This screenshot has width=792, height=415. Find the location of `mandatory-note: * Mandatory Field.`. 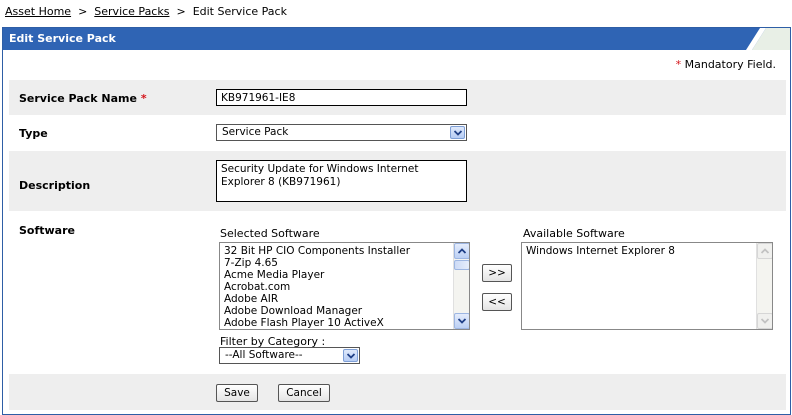

mandatory-note: * Mandatory Field. is located at coordinates (726, 64).